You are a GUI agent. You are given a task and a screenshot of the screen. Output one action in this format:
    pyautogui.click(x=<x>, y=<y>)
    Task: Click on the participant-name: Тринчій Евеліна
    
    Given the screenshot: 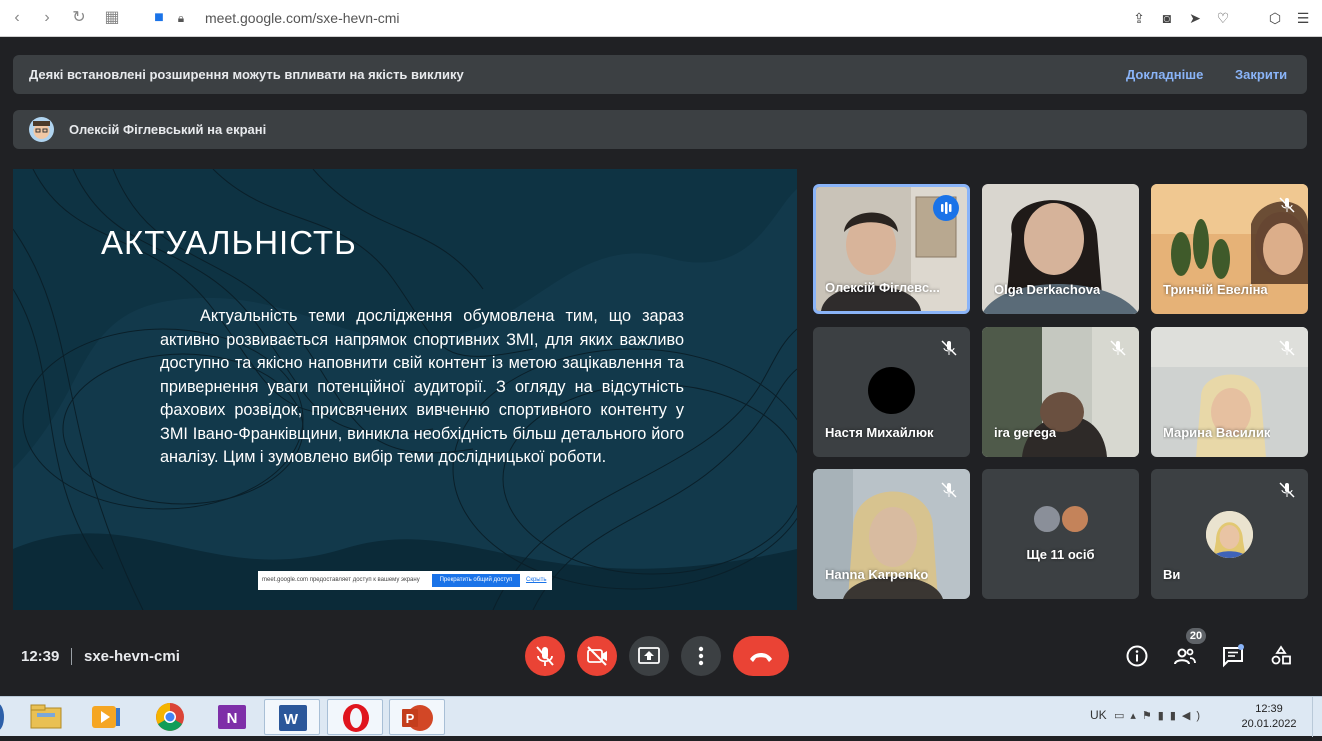 What is the action you would take?
    pyautogui.click(x=1215, y=289)
    